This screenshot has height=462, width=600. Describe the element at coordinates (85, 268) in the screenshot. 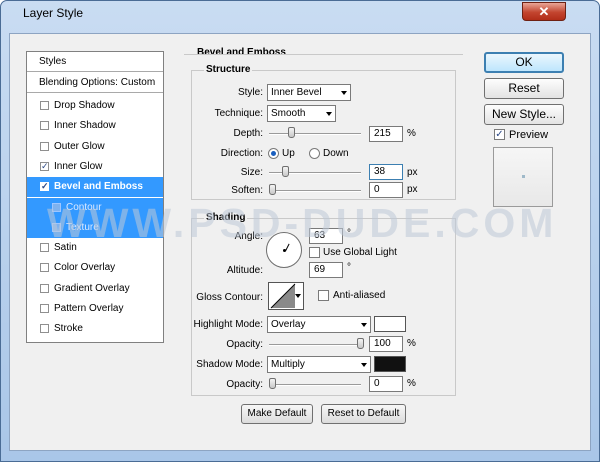

I see `style-item-label: Color Overlay` at that location.